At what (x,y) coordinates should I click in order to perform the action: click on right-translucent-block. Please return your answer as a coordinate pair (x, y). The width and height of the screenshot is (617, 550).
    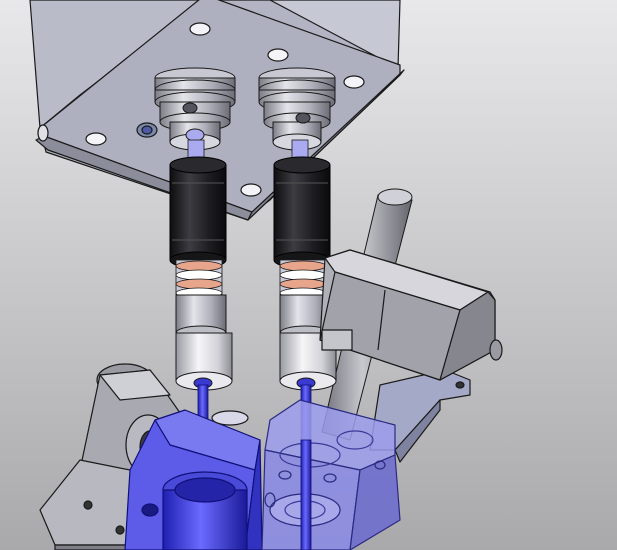
    Looking at the image, I should click on (331, 474).